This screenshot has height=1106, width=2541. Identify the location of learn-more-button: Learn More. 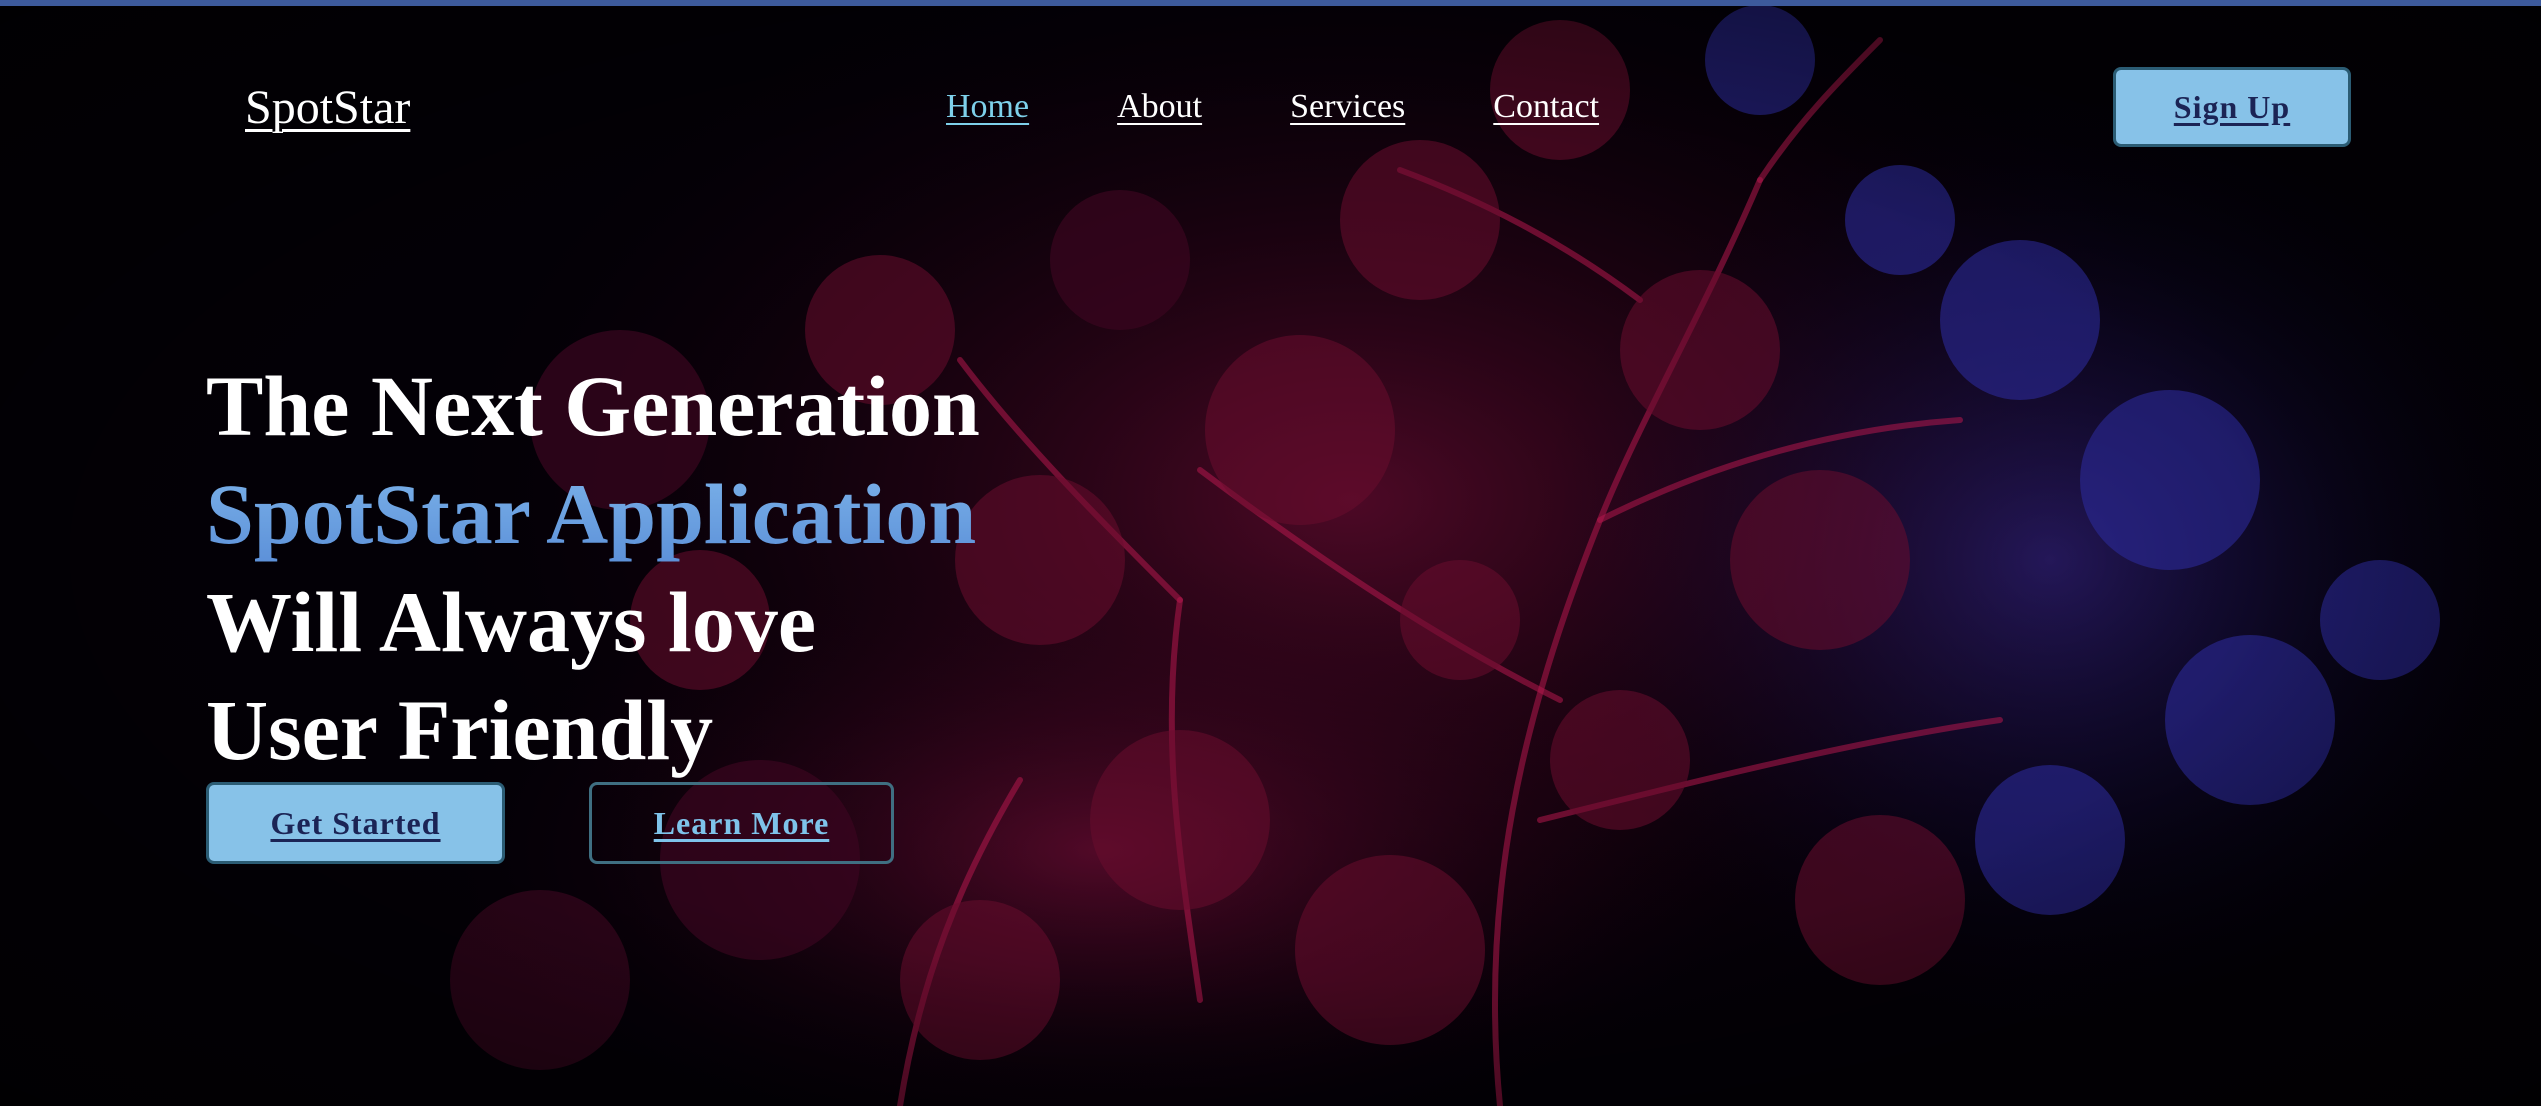
(741, 823).